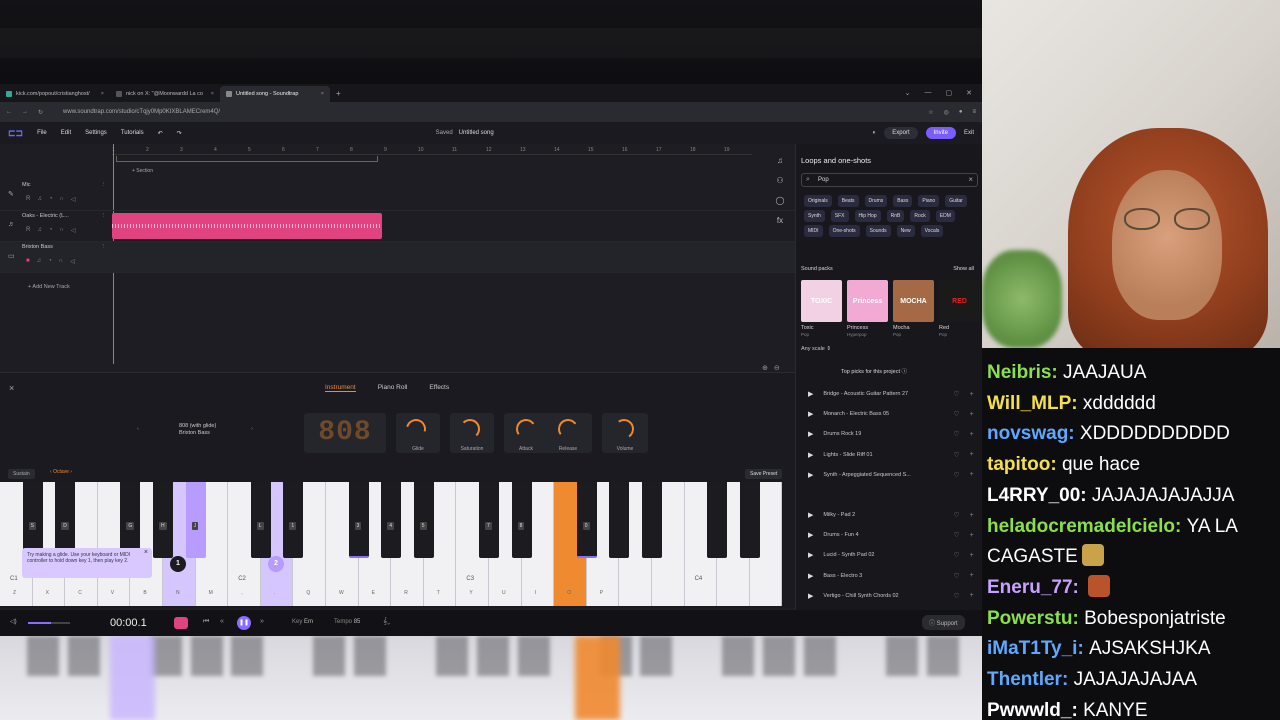 This screenshot has height=720, width=1280. I want to click on loops-search-input: ⌕ Pop ×, so click(889, 180).